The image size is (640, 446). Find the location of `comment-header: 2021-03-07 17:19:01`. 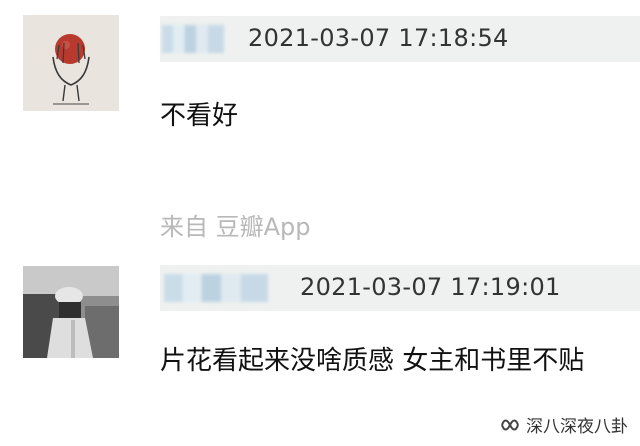

comment-header: 2021-03-07 17:19:01 is located at coordinates (400, 288).